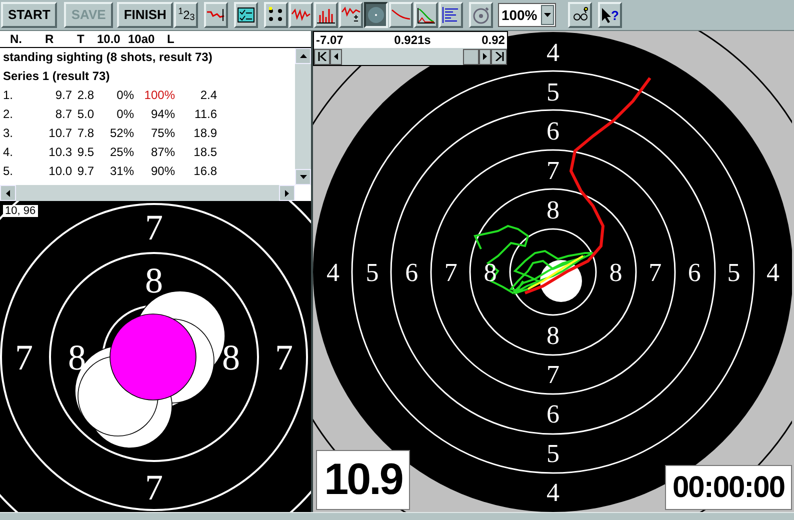  Describe the element at coordinates (8, 114) in the screenshot. I see `table-cell-text: 2.` at that location.